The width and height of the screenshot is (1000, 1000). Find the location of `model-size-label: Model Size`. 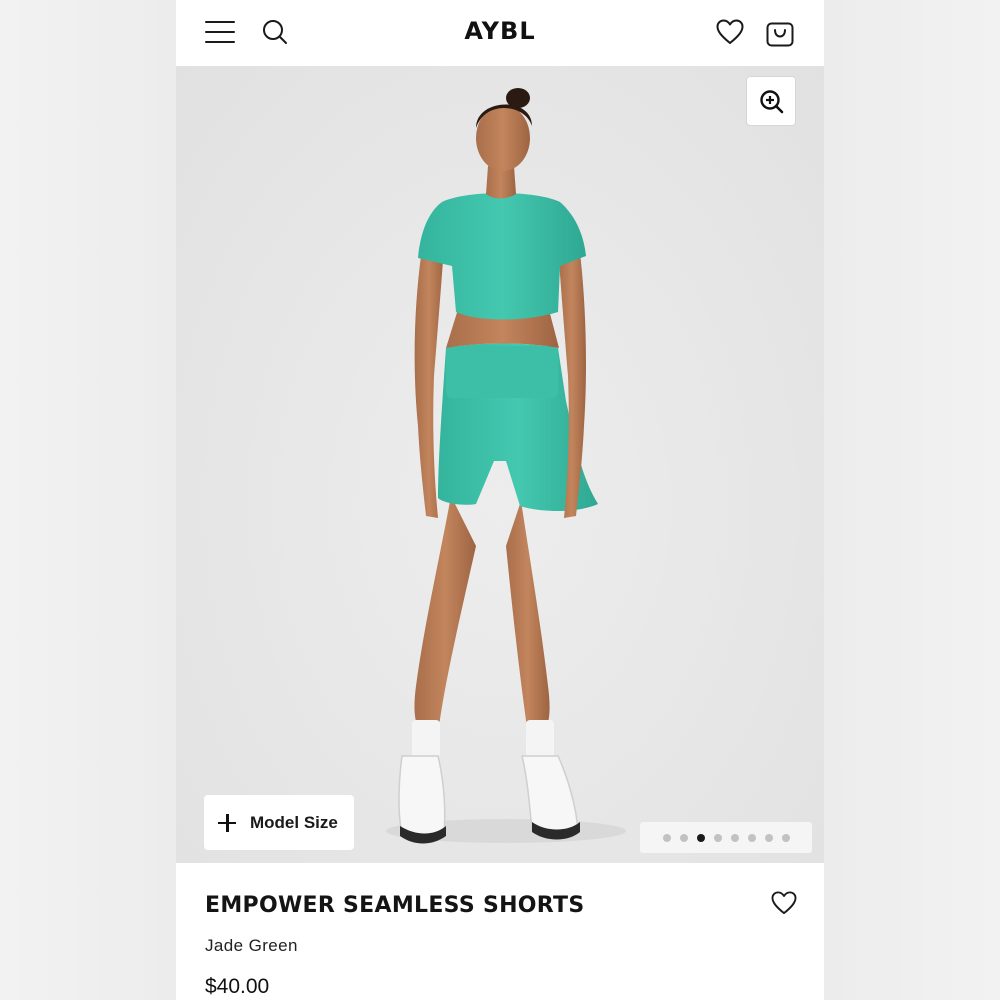

model-size-label: Model Size is located at coordinates (294, 822).